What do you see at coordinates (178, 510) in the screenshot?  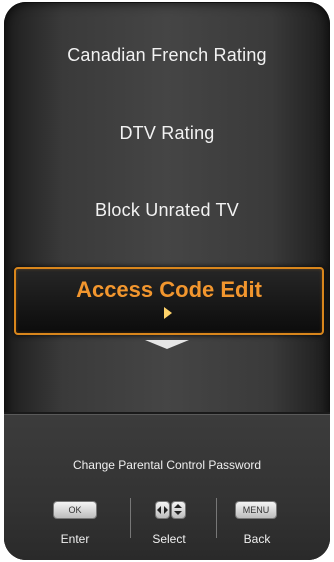 I see `up-down-arrows-icon` at bounding box center [178, 510].